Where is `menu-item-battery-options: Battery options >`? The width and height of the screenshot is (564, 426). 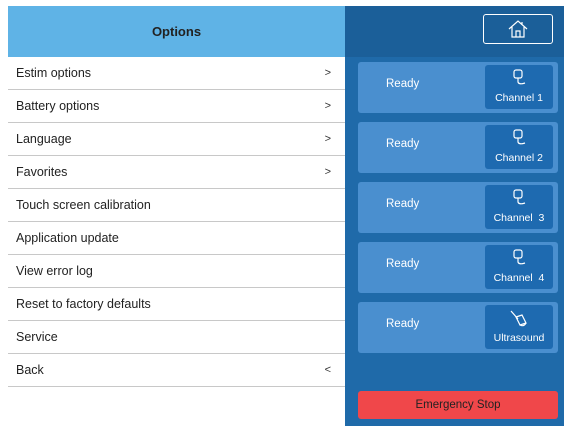
menu-item-battery-options: Battery options > is located at coordinates (176, 106).